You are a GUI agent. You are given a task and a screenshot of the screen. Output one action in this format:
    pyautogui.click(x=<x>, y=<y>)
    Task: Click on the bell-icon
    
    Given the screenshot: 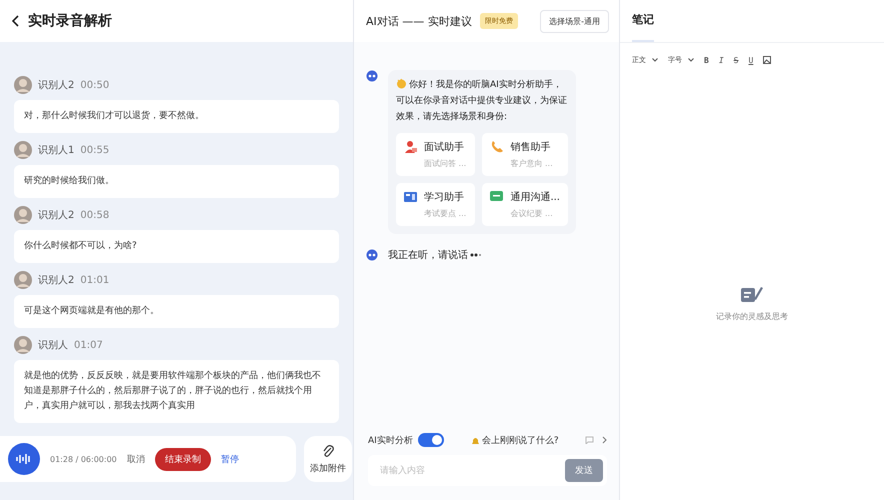 What is the action you would take?
    pyautogui.click(x=475, y=440)
    